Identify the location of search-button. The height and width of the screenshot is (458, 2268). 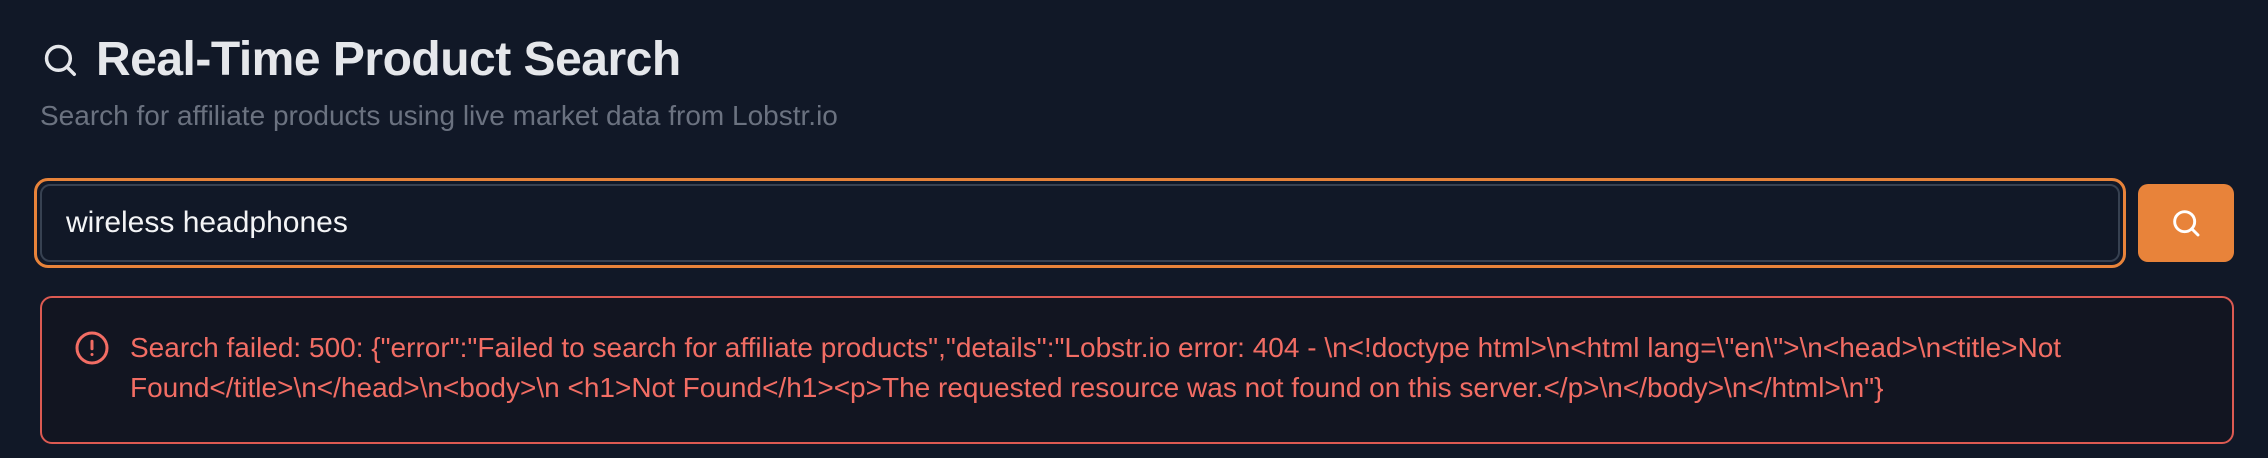
(2186, 223).